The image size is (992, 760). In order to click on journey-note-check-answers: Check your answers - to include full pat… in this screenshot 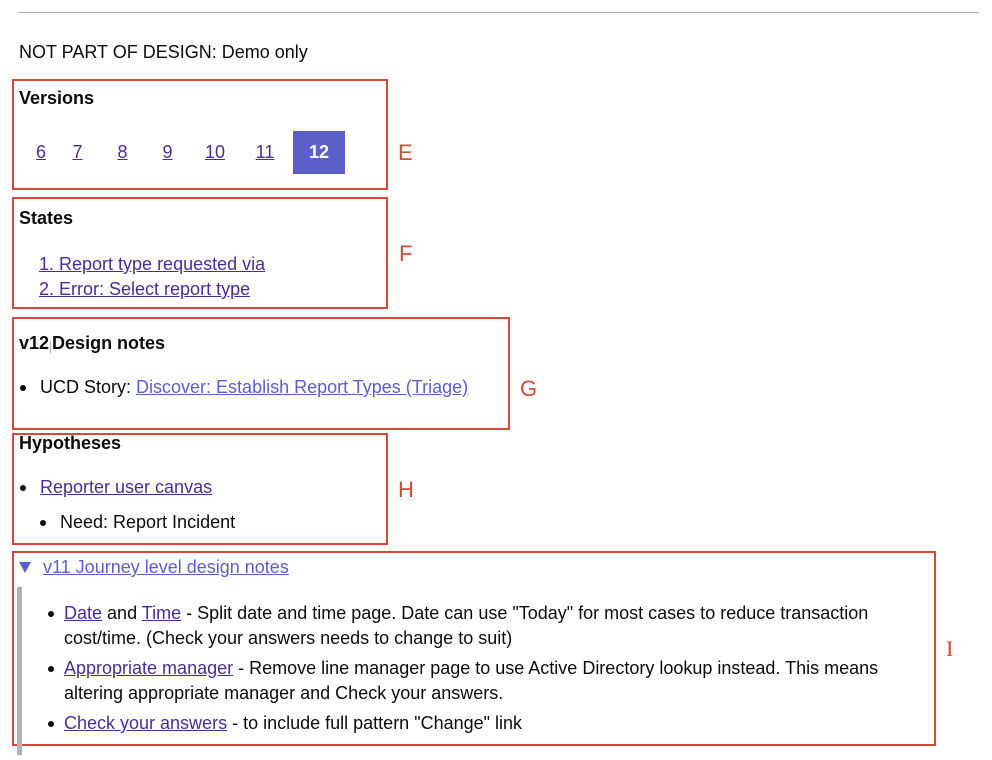, I will do `click(488, 723)`.